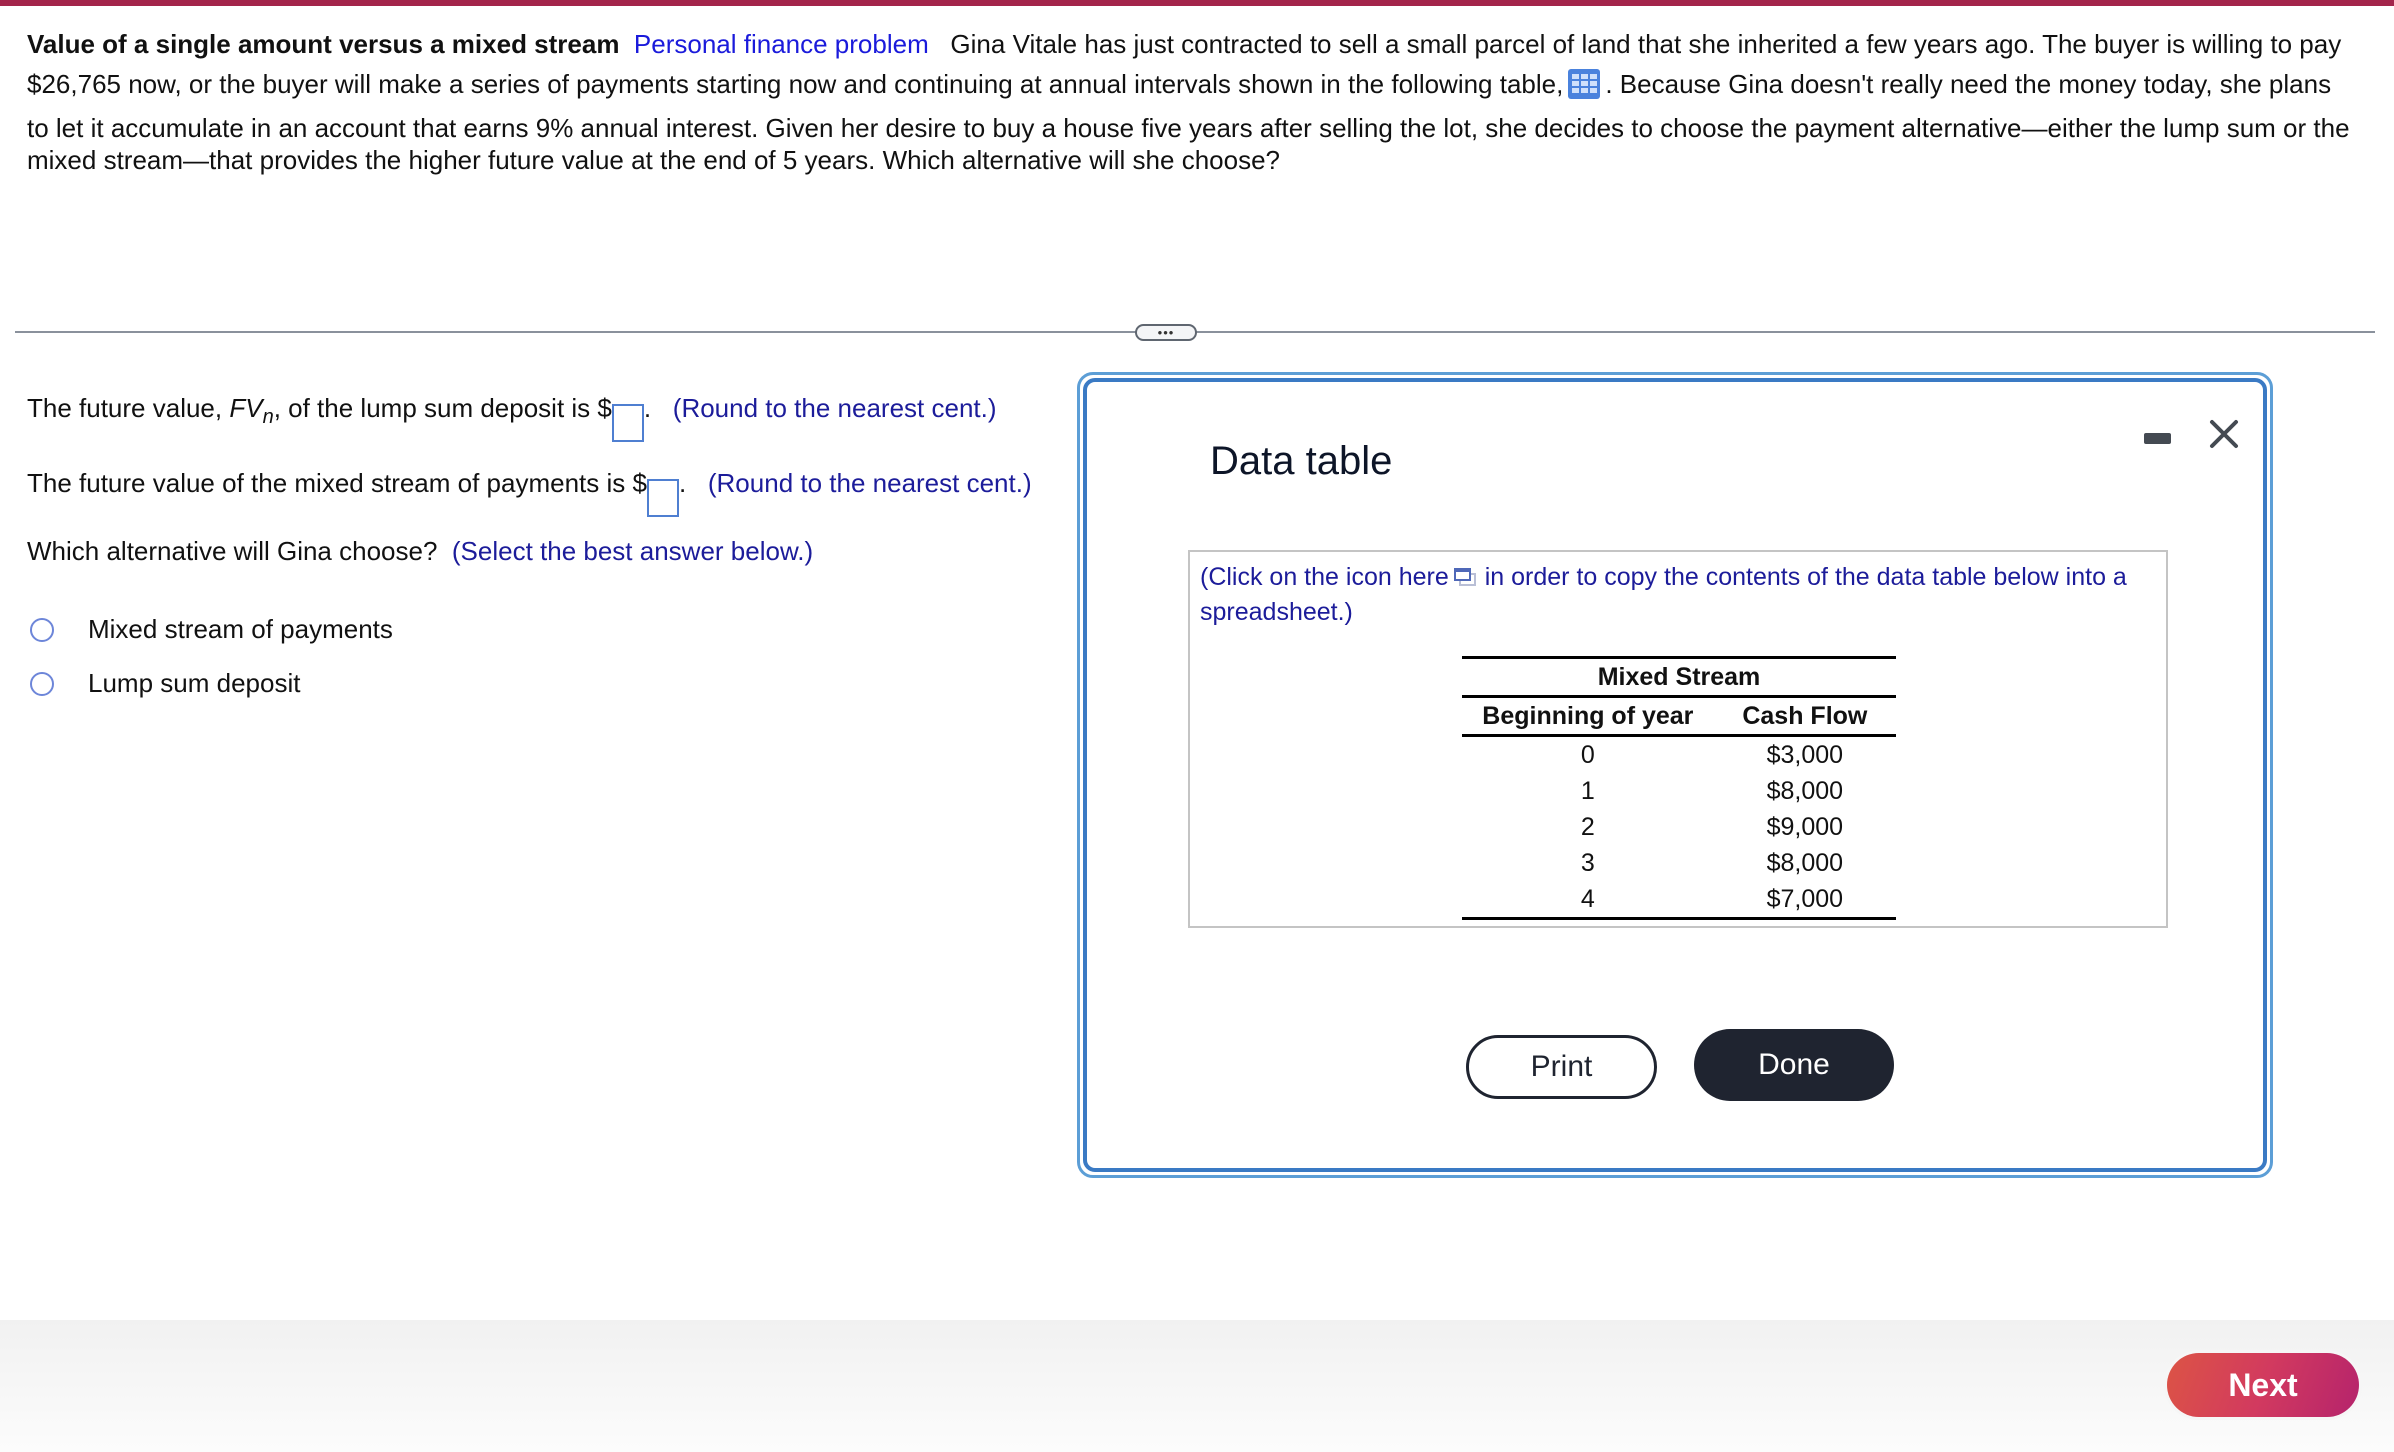 The image size is (2394, 1452). I want to click on print-button: Print, so click(1561, 1067).